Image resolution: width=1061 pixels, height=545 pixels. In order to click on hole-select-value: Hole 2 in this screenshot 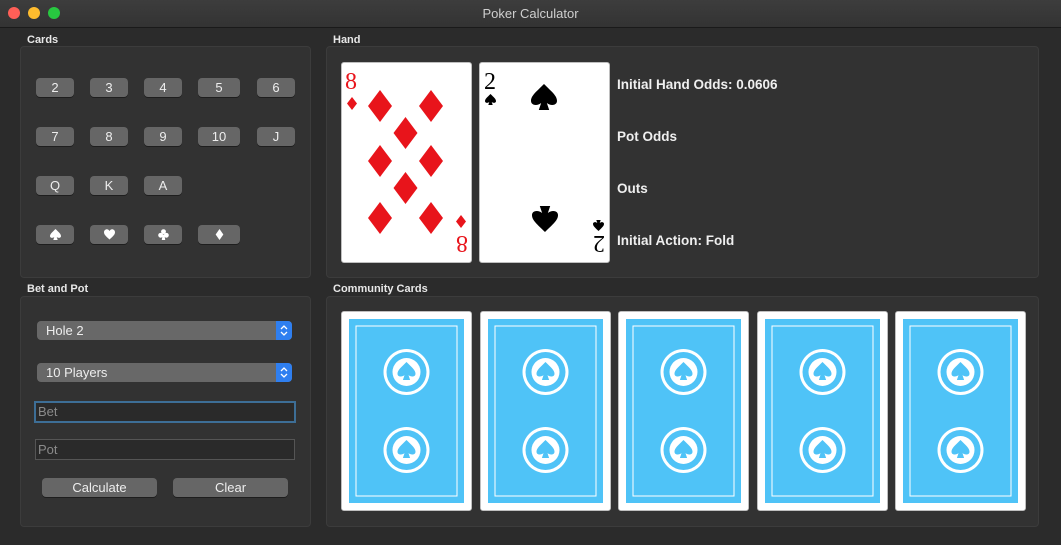, I will do `click(65, 330)`.